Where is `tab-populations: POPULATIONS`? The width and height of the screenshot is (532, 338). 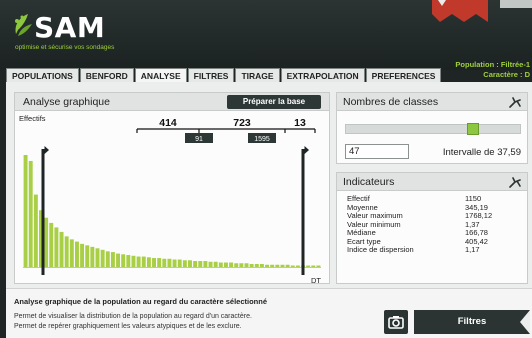
tab-populations: POPULATIONS is located at coordinates (42, 75).